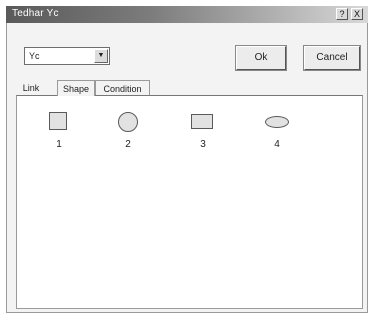  Describe the element at coordinates (203, 144) in the screenshot. I see `shape-label-3: 3` at that location.